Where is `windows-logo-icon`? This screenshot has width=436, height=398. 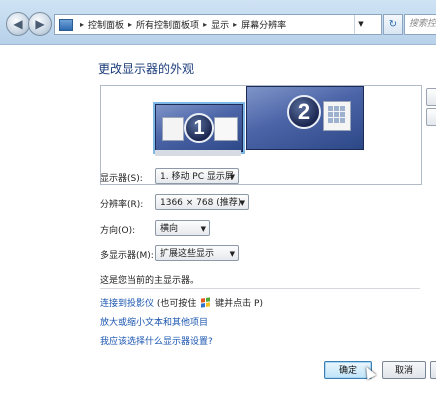 windows-logo-icon is located at coordinates (206, 302).